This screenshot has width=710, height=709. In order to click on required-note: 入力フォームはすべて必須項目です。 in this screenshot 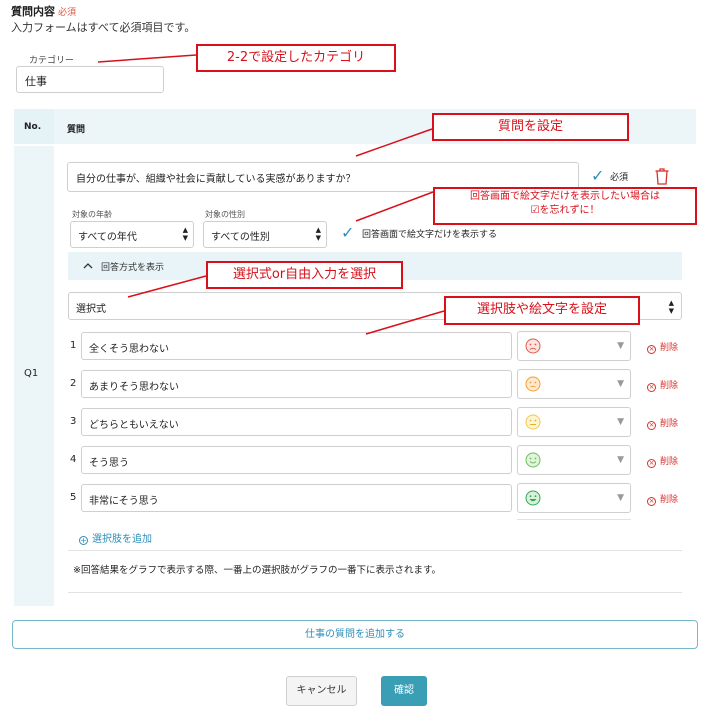, I will do `click(103, 27)`.